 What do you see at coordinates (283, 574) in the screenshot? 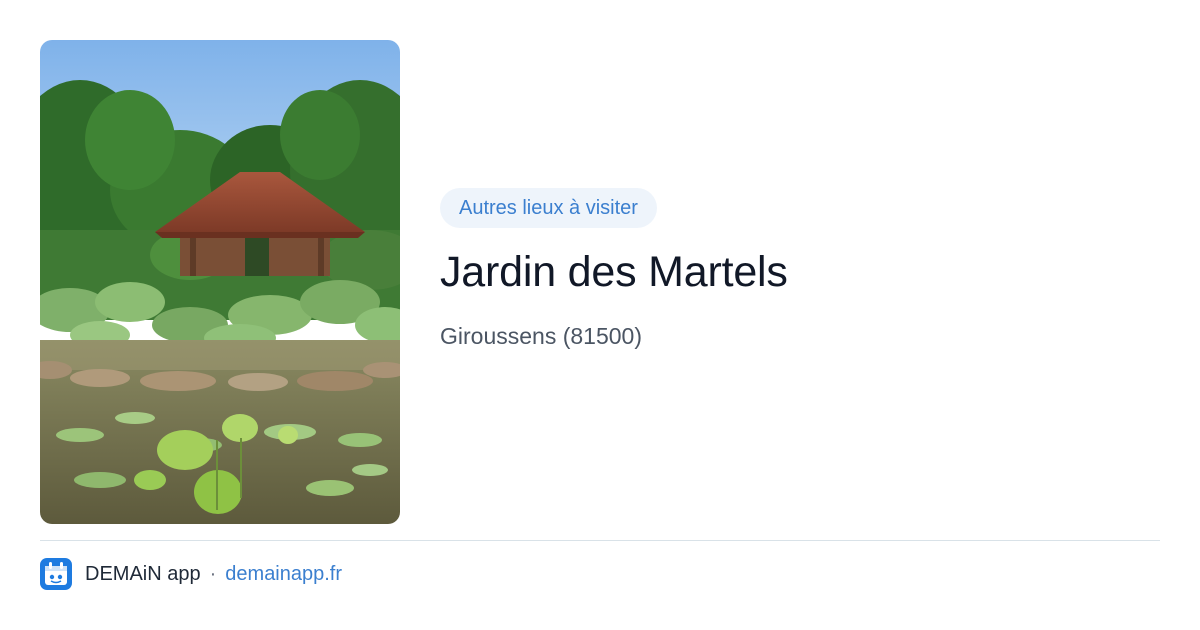
I see `app-website-link: demainapp.fr` at bounding box center [283, 574].